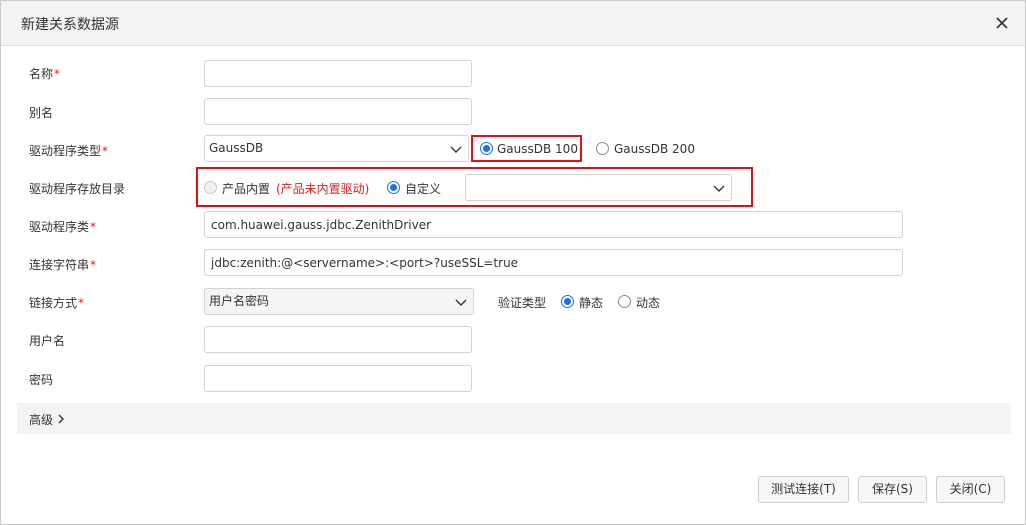  Describe the element at coordinates (602, 148) in the screenshot. I see `gaussdb-200-radio` at that location.